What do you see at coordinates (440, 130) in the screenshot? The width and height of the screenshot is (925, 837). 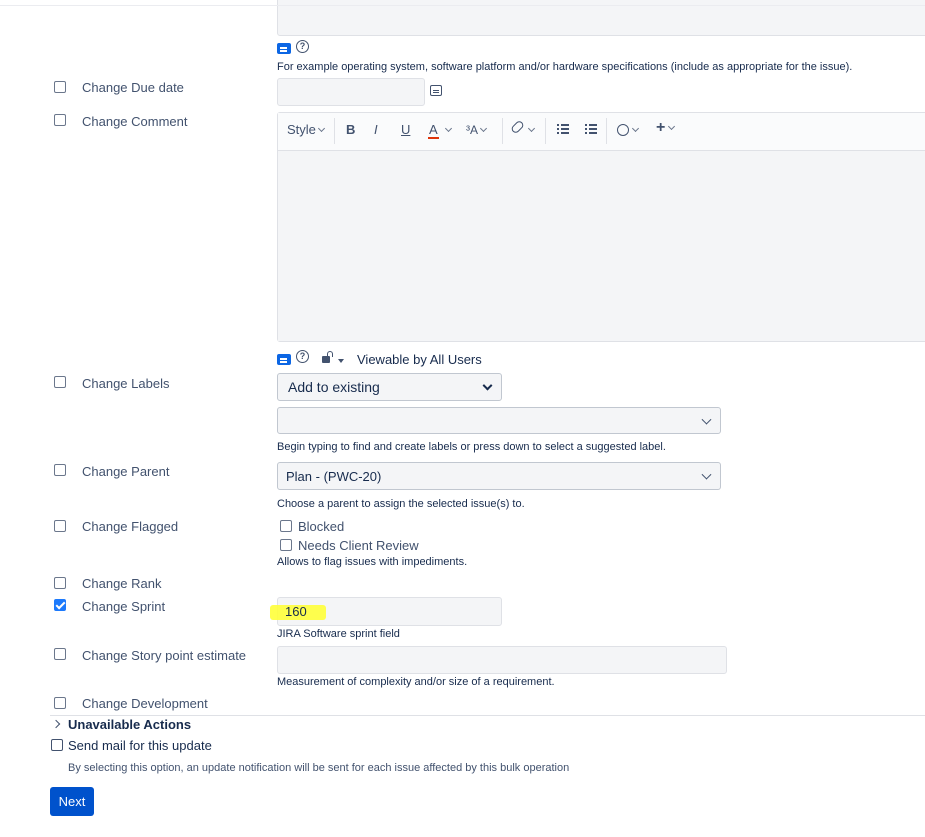 I see `text-color-button: A` at bounding box center [440, 130].